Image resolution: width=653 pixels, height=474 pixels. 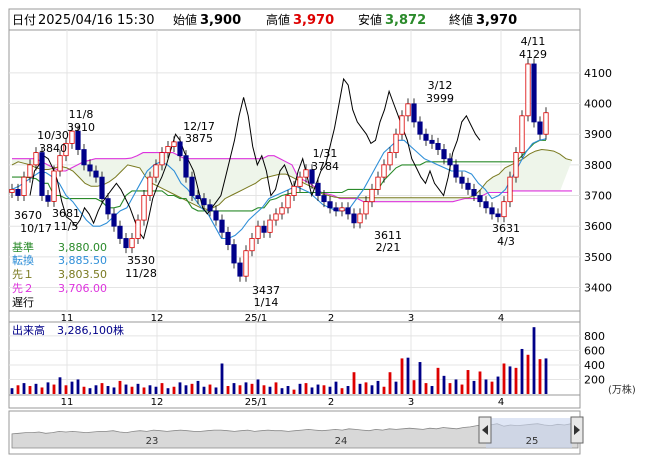 I want to click on volume-x-tick-label: 12, so click(x=157, y=402).